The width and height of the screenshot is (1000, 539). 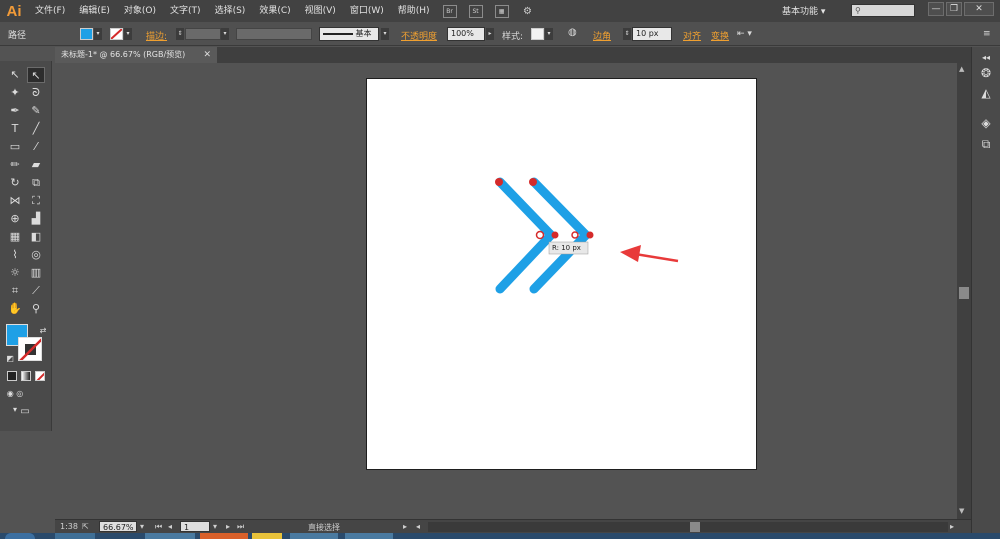 What do you see at coordinates (692, 35) in the screenshot?
I see `align-label: 对齐` at bounding box center [692, 35].